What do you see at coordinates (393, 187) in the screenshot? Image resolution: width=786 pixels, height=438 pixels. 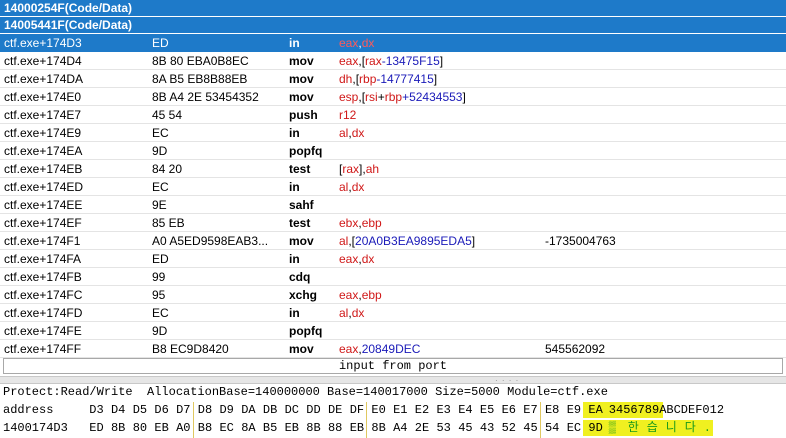 I see `instruction-row: ctf.exe+174ED EC in al,dx` at bounding box center [393, 187].